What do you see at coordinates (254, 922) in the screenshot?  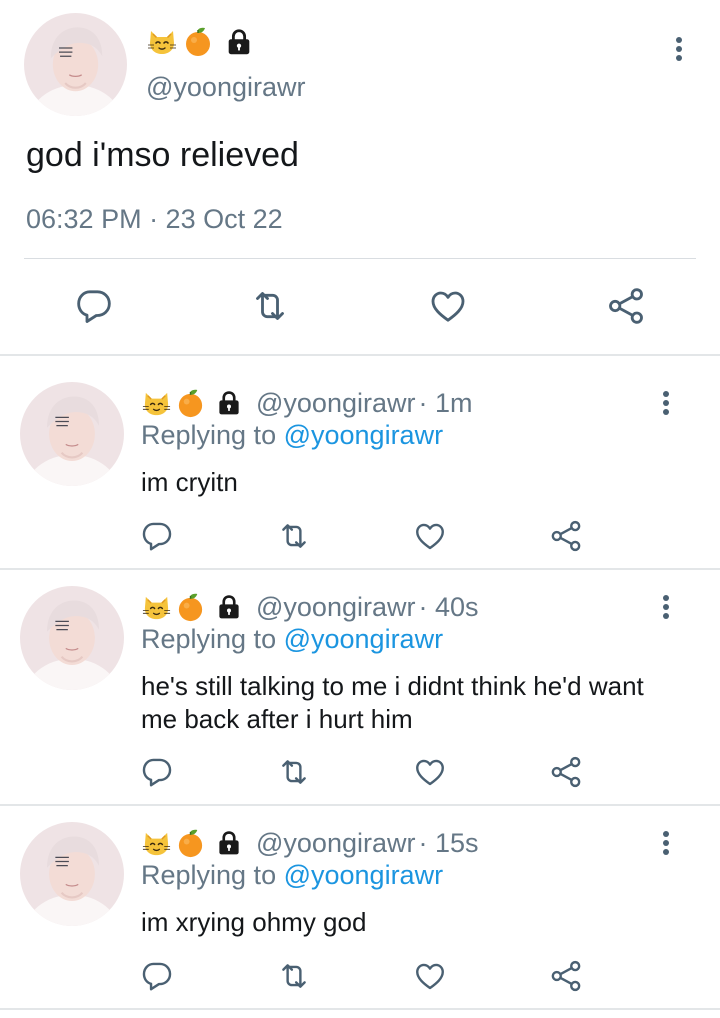 I see `reply-text: im xrying ohmy god` at bounding box center [254, 922].